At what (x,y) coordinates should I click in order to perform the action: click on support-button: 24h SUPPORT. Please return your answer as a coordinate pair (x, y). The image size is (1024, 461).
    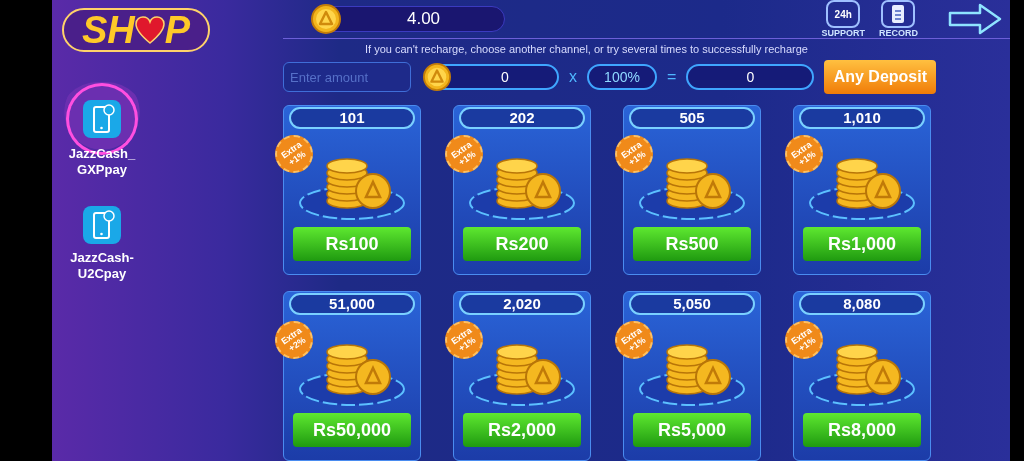
    Looking at the image, I should click on (843, 19).